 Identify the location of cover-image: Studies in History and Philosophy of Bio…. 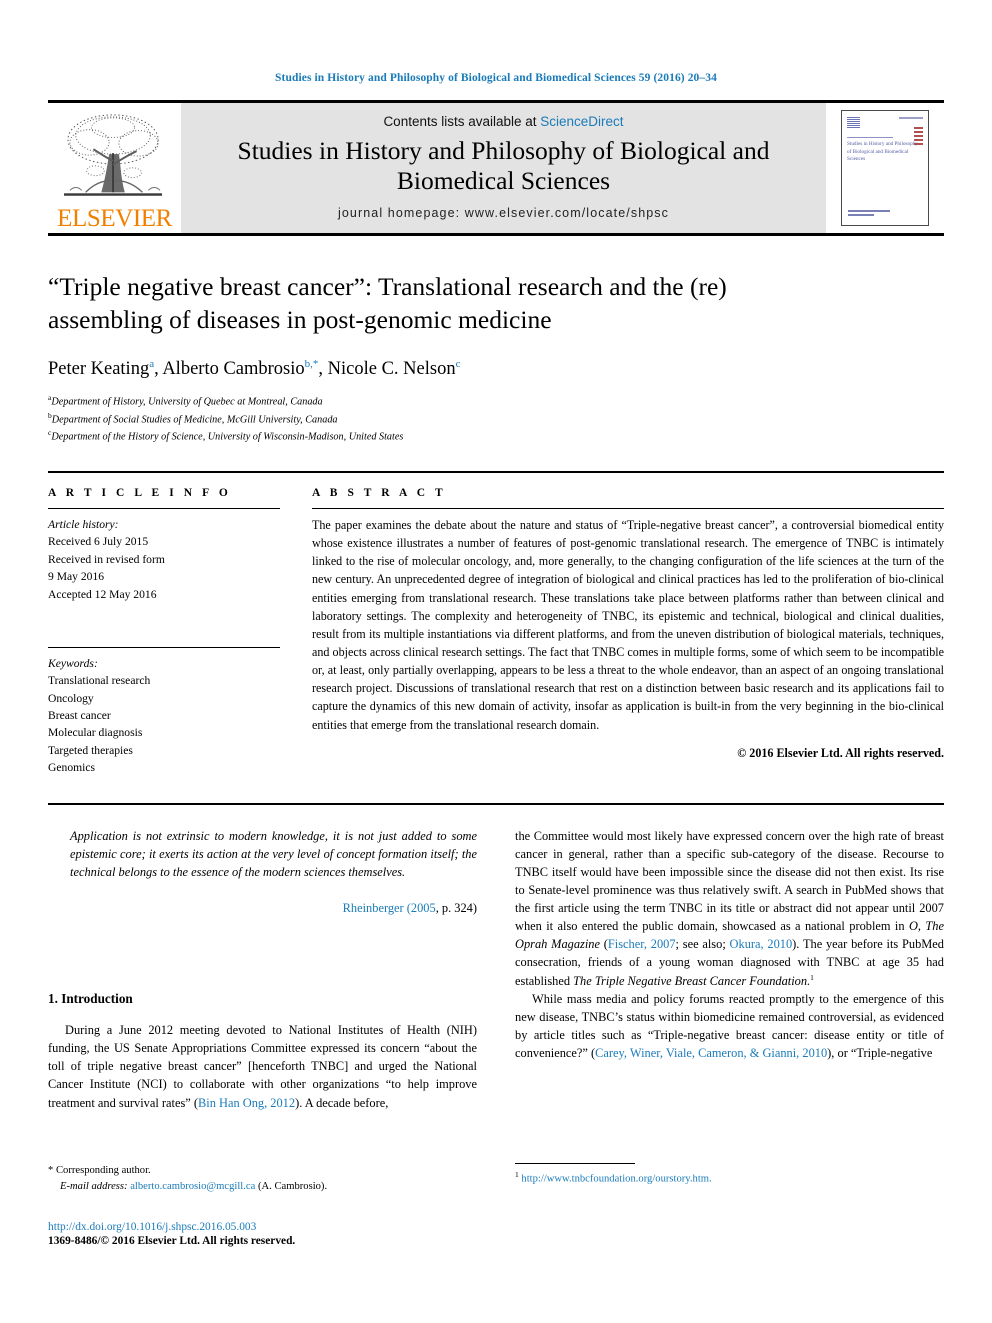
(885, 168).